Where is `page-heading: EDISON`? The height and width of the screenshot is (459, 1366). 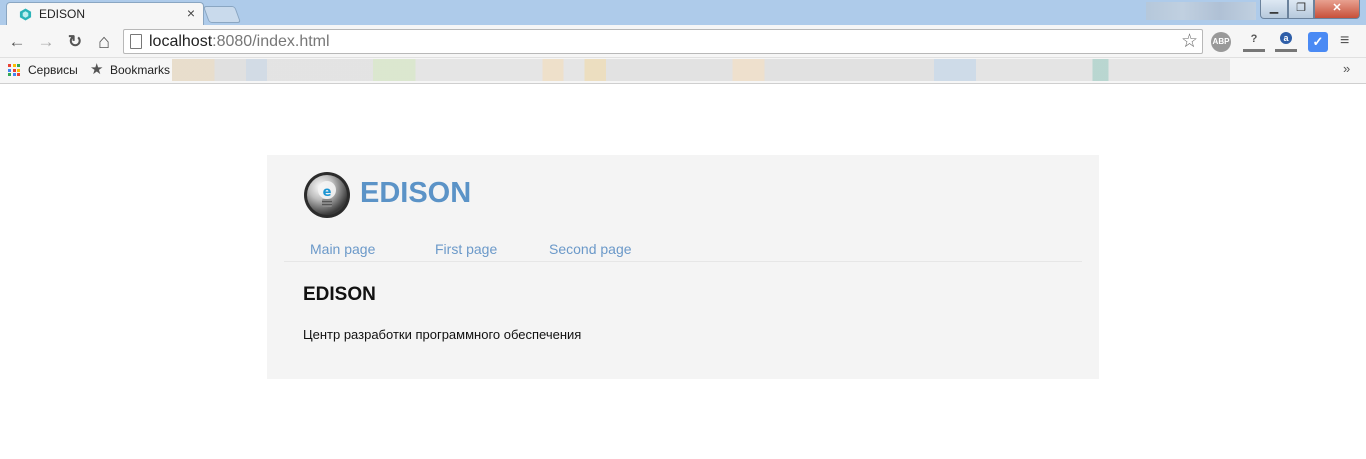 page-heading: EDISON is located at coordinates (339, 294).